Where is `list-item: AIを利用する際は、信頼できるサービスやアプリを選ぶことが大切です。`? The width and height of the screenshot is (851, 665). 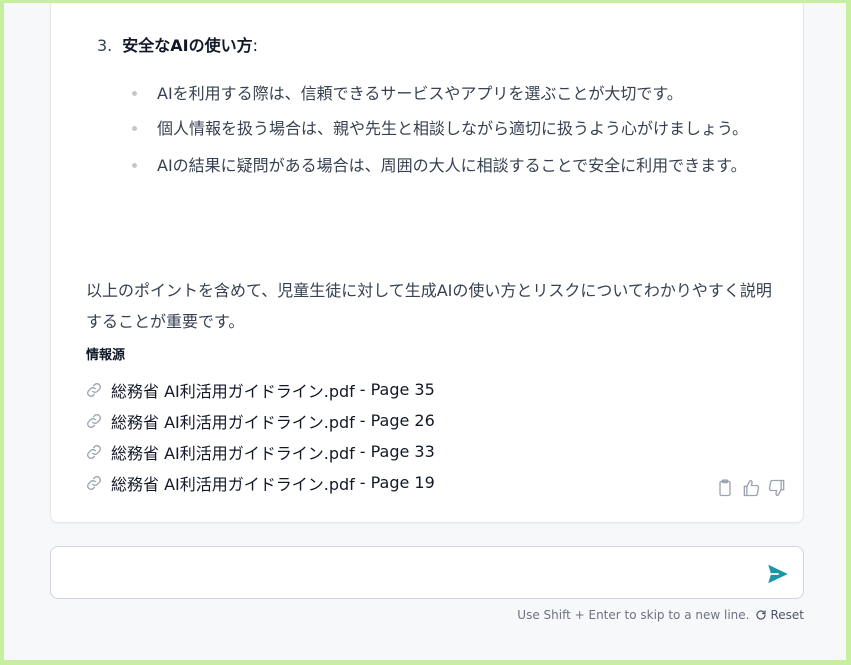 list-item: AIを利用する際は、信頼できるサービスやアプリを選ぶことが大切です。 is located at coordinates (451, 93).